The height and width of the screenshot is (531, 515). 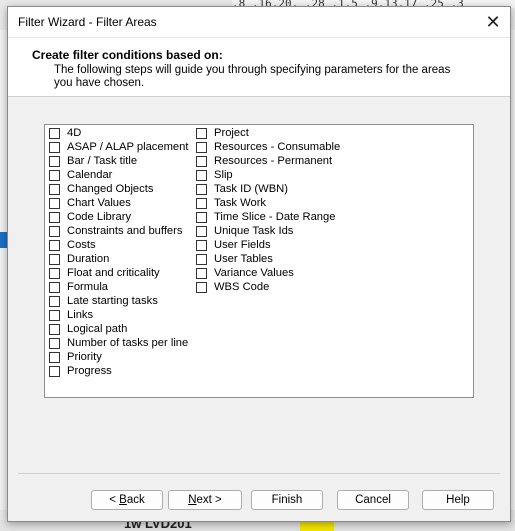 What do you see at coordinates (251, 189) in the screenshot?
I see `area-label: Task ID (WBN)` at bounding box center [251, 189].